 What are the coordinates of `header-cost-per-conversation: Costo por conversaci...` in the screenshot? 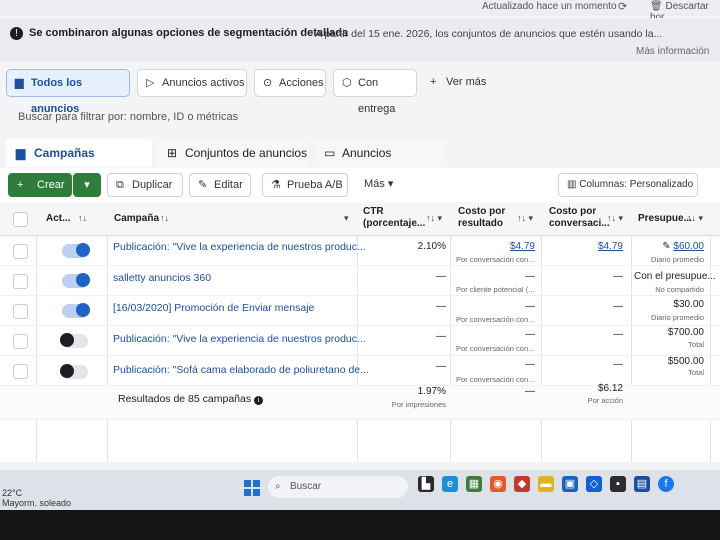 It's located at (579, 218).